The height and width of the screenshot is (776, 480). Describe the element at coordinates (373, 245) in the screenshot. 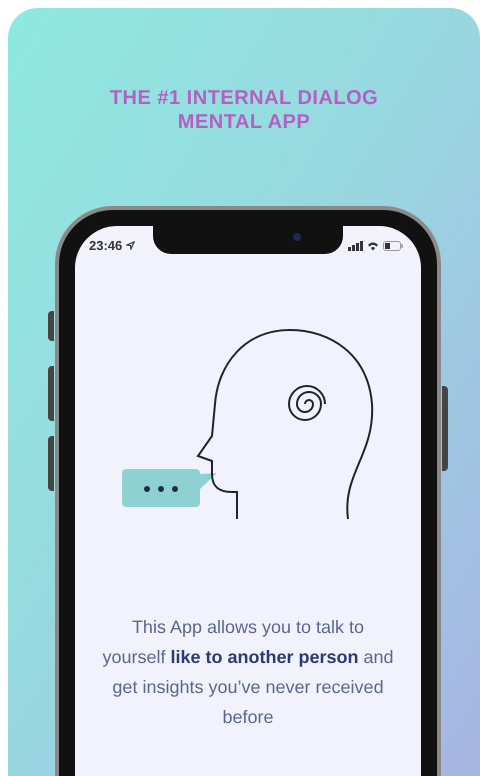

I see `wifi-icon` at that location.